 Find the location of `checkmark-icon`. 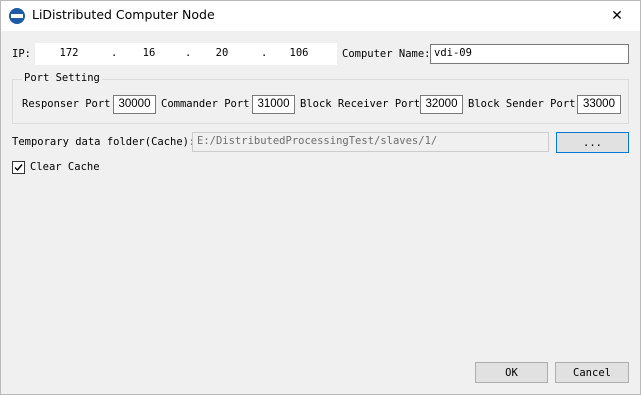

checkmark-icon is located at coordinates (18, 168).